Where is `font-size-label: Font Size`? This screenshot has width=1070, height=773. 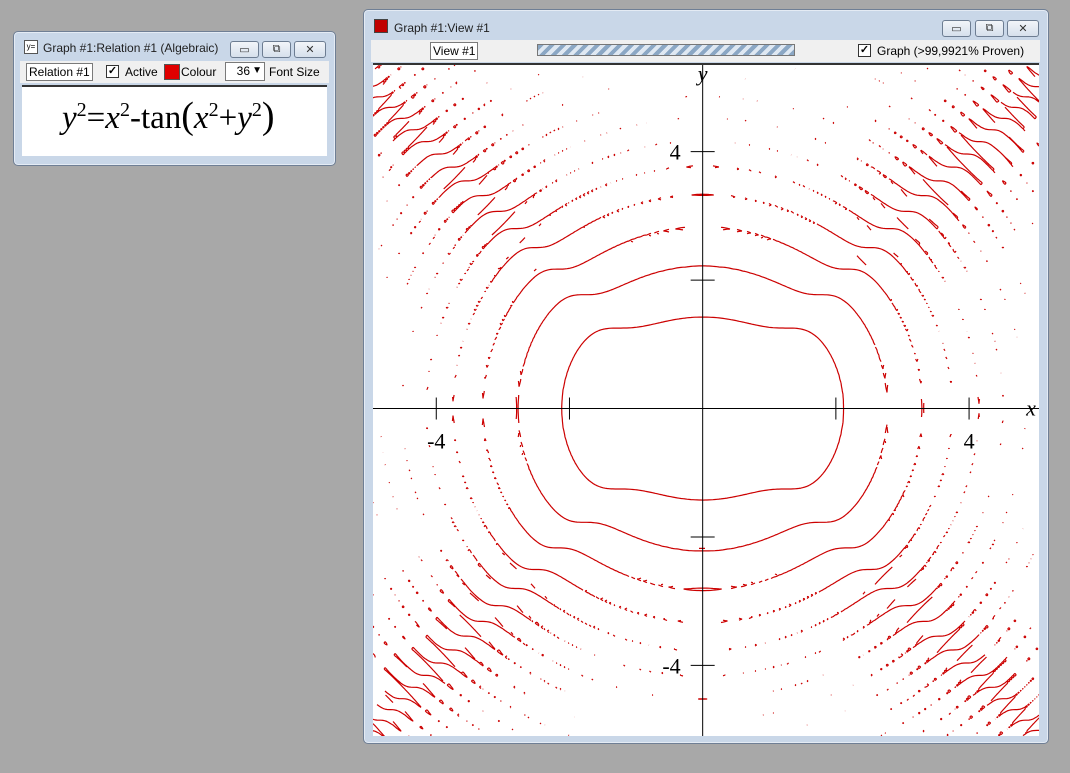
font-size-label: Font Size is located at coordinates (294, 72).